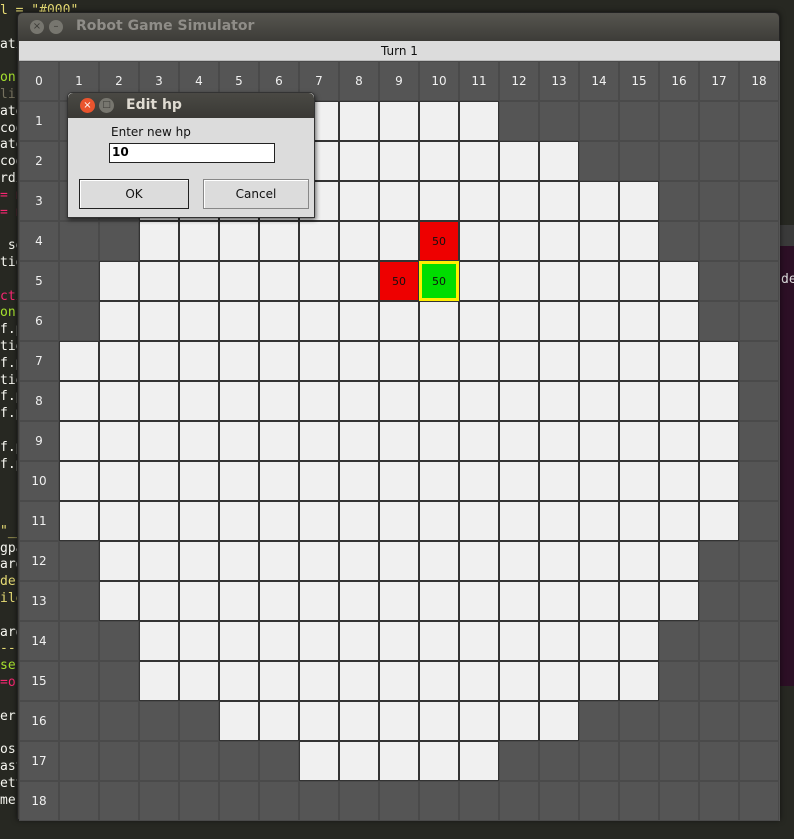 The height and width of the screenshot is (839, 794). Describe the element at coordinates (87, 105) in the screenshot. I see `dialog-close-button: ×` at that location.